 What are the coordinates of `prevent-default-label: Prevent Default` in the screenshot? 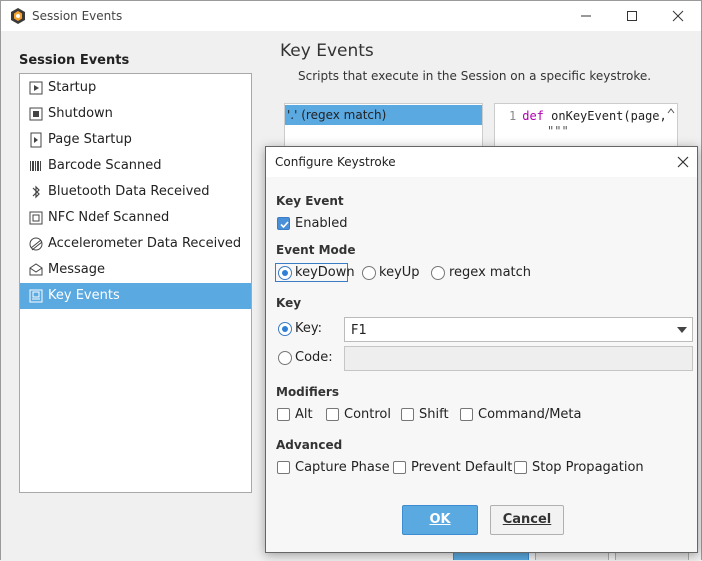 It's located at (462, 467).